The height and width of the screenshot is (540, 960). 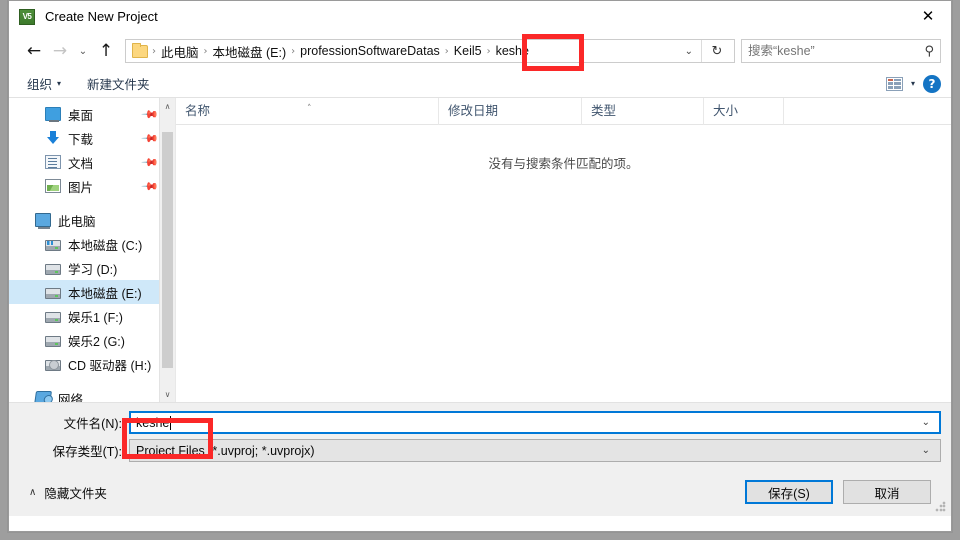 I want to click on help-icon: ?, so click(x=932, y=83).